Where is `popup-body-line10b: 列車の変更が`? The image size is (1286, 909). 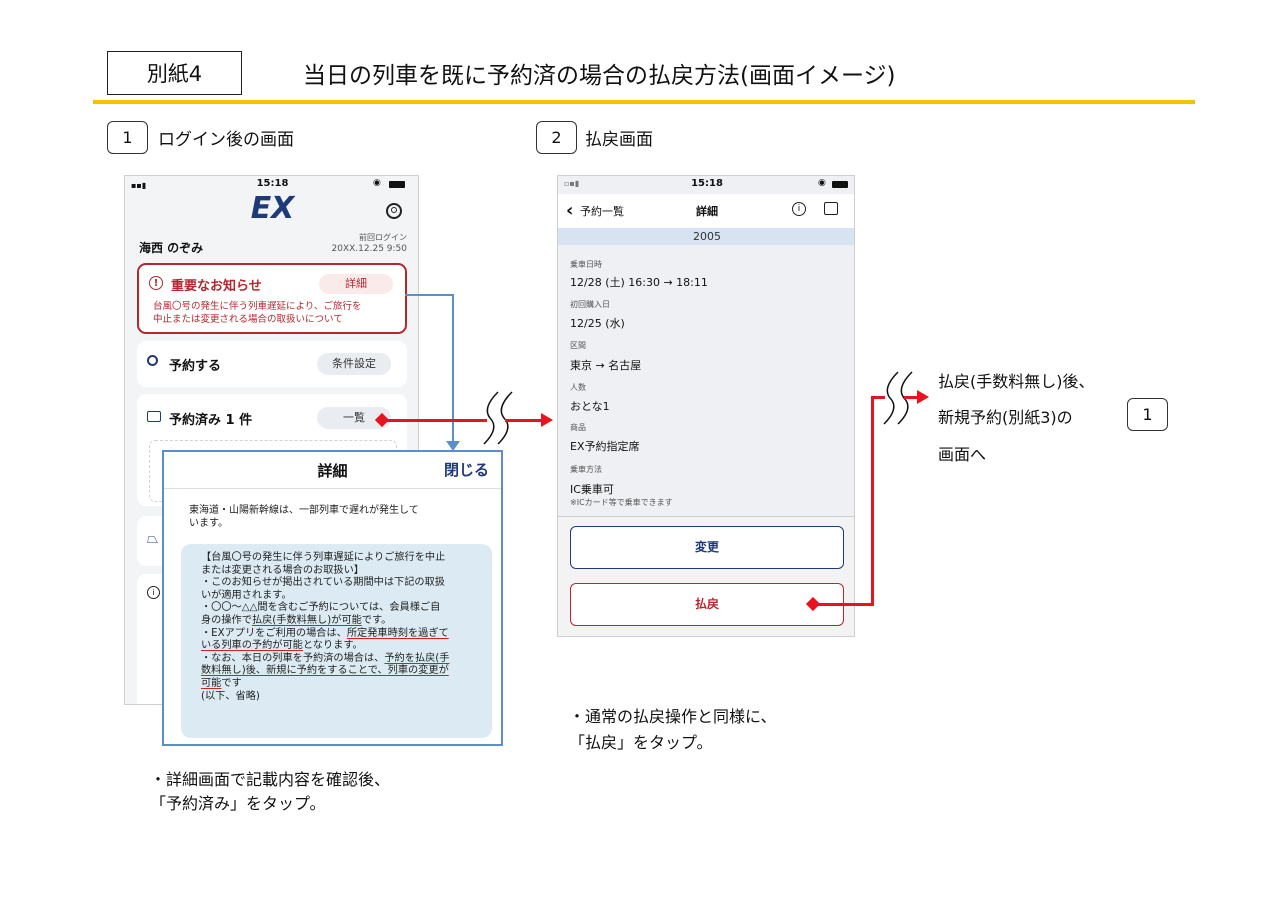 popup-body-line10b: 列車の変更が is located at coordinates (418, 671).